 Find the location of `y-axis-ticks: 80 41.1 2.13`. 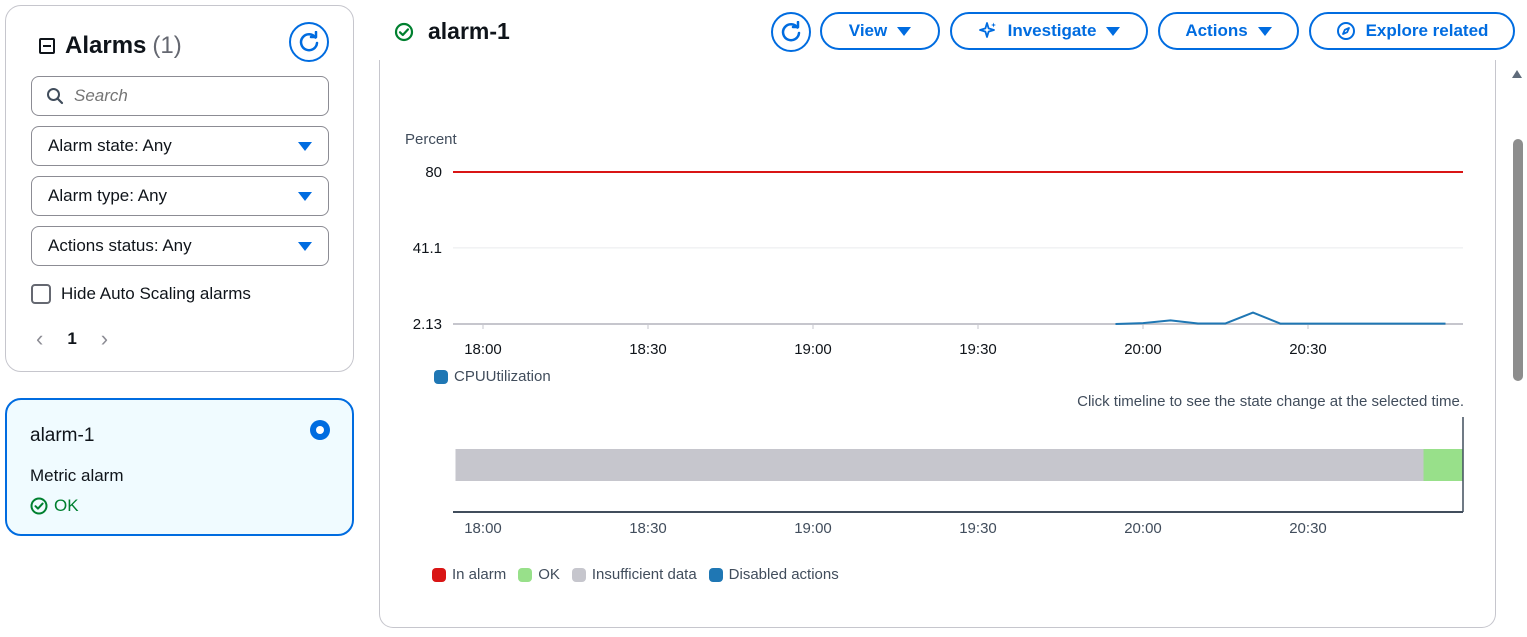

y-axis-ticks: 80 41.1 2.13 is located at coordinates (427, 248).